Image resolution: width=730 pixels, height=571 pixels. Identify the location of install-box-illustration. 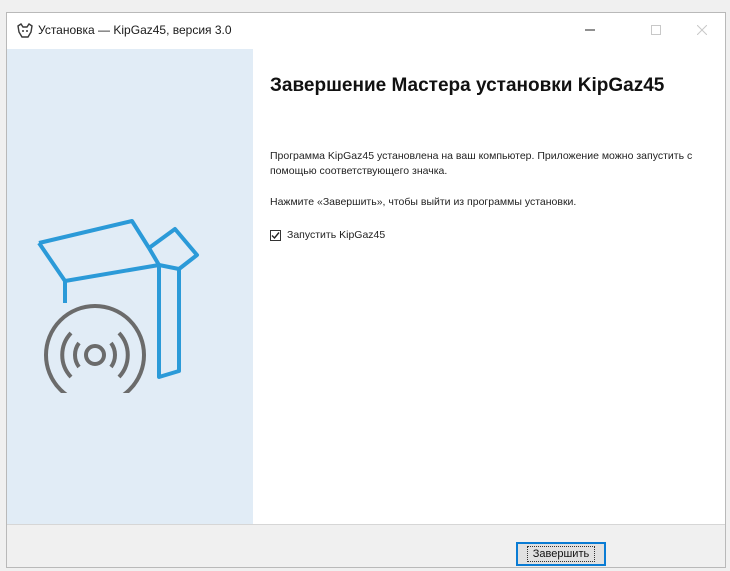
(118, 306).